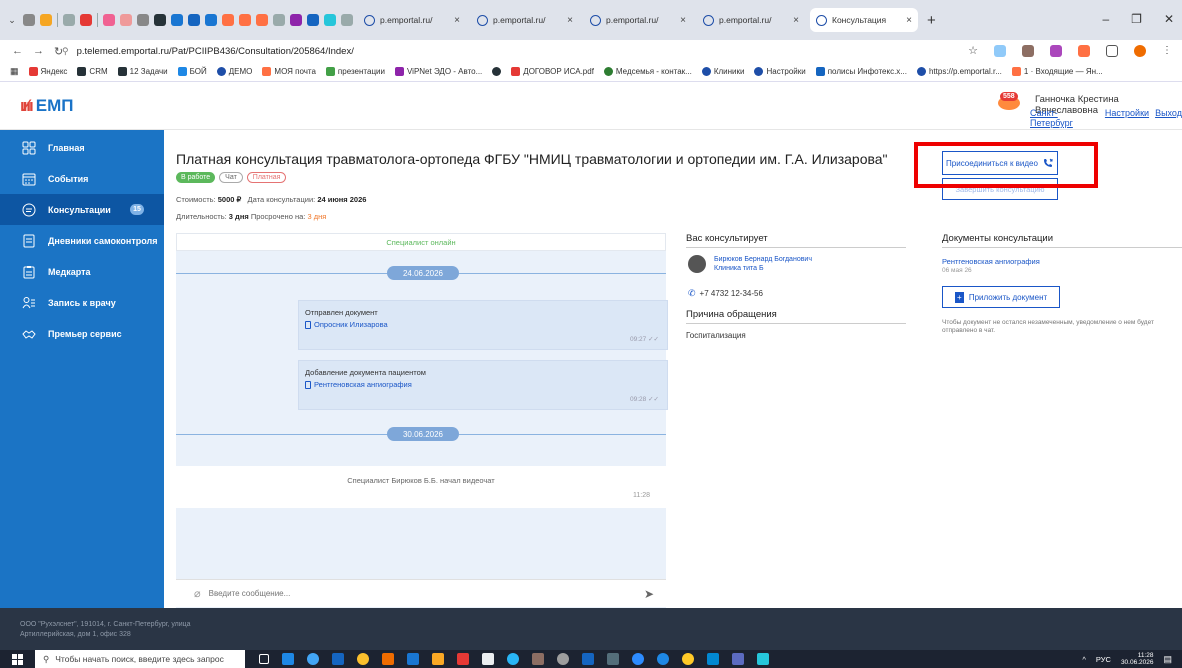 The height and width of the screenshot is (668, 1182). What do you see at coordinates (739, 268) in the screenshot?
I see `clinic-link: Клиника тита Б` at bounding box center [739, 268].